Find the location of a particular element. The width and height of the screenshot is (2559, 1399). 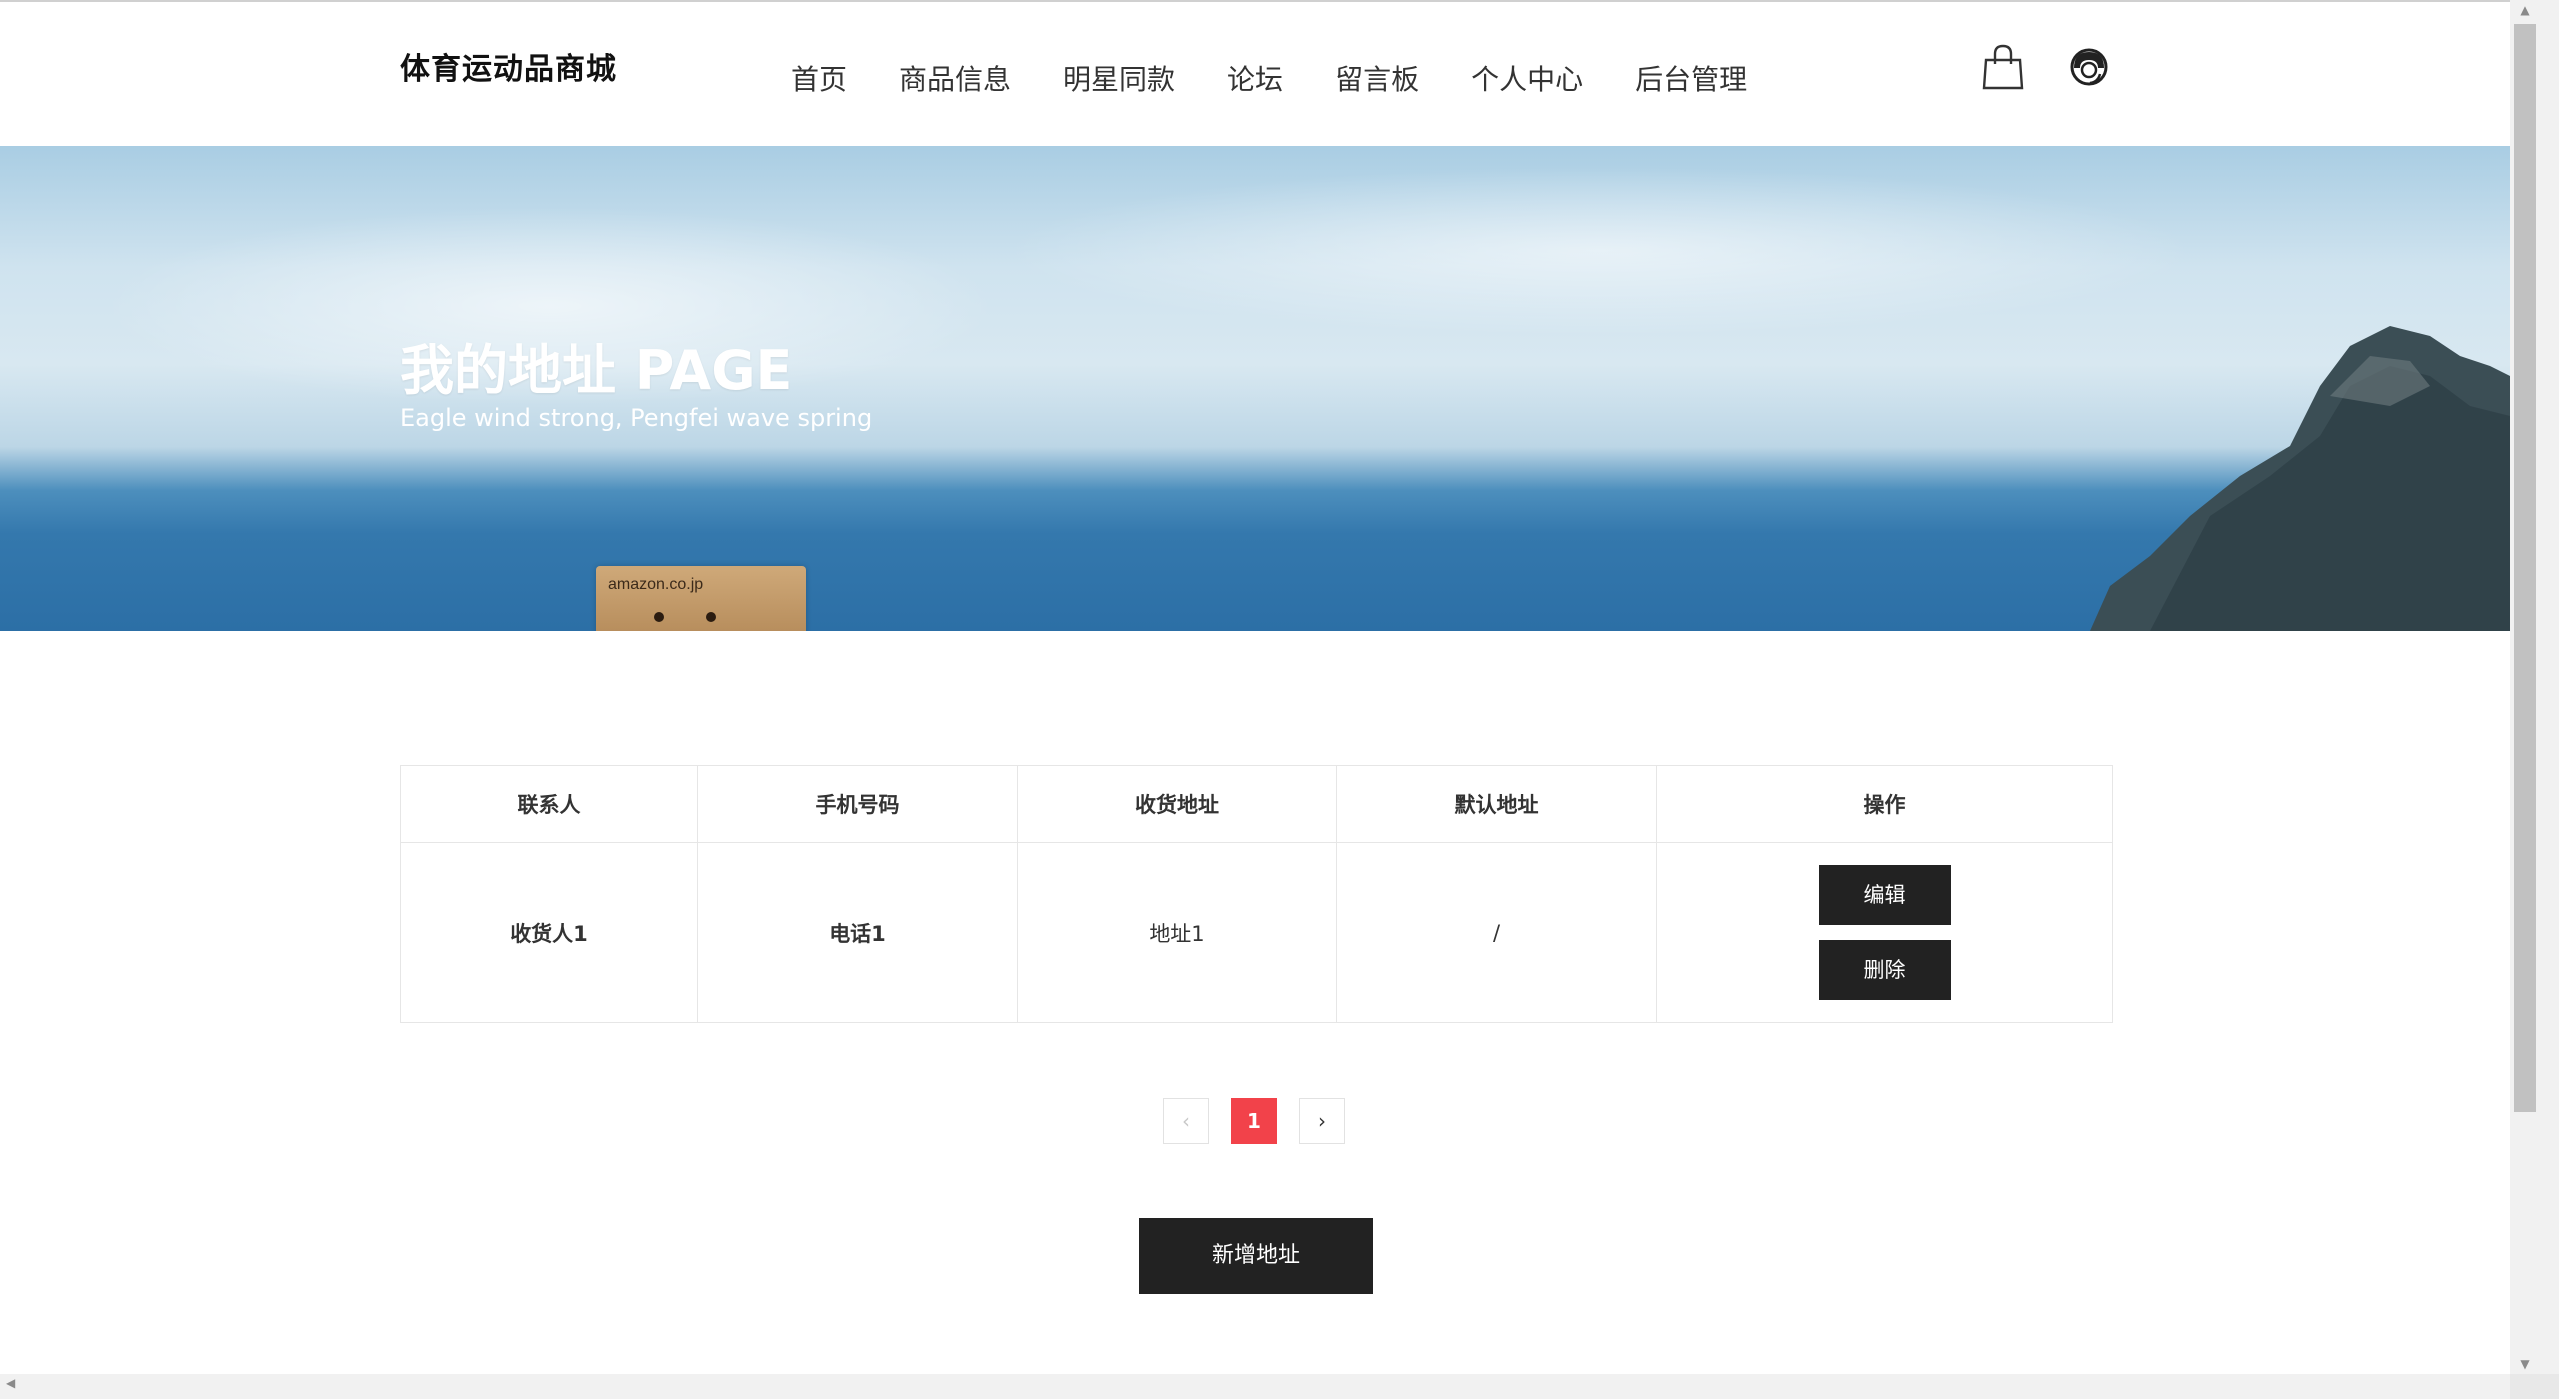

column-header-address: 收货地址 is located at coordinates (1177, 804).